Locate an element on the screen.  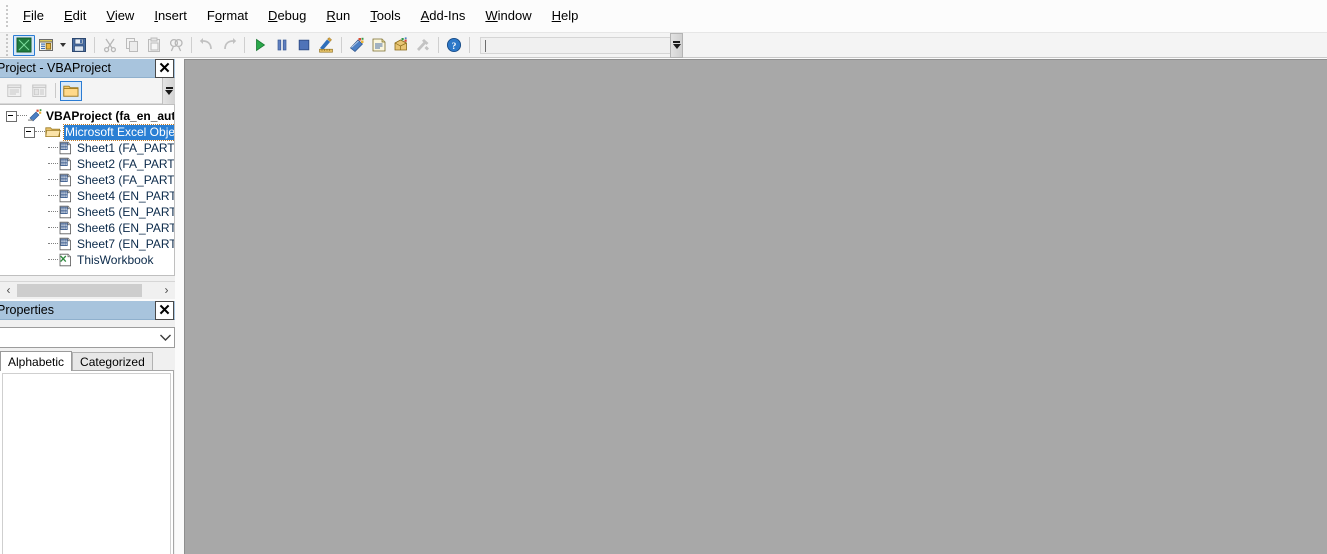
toolbar-overflow-button is located at coordinates (676, 45).